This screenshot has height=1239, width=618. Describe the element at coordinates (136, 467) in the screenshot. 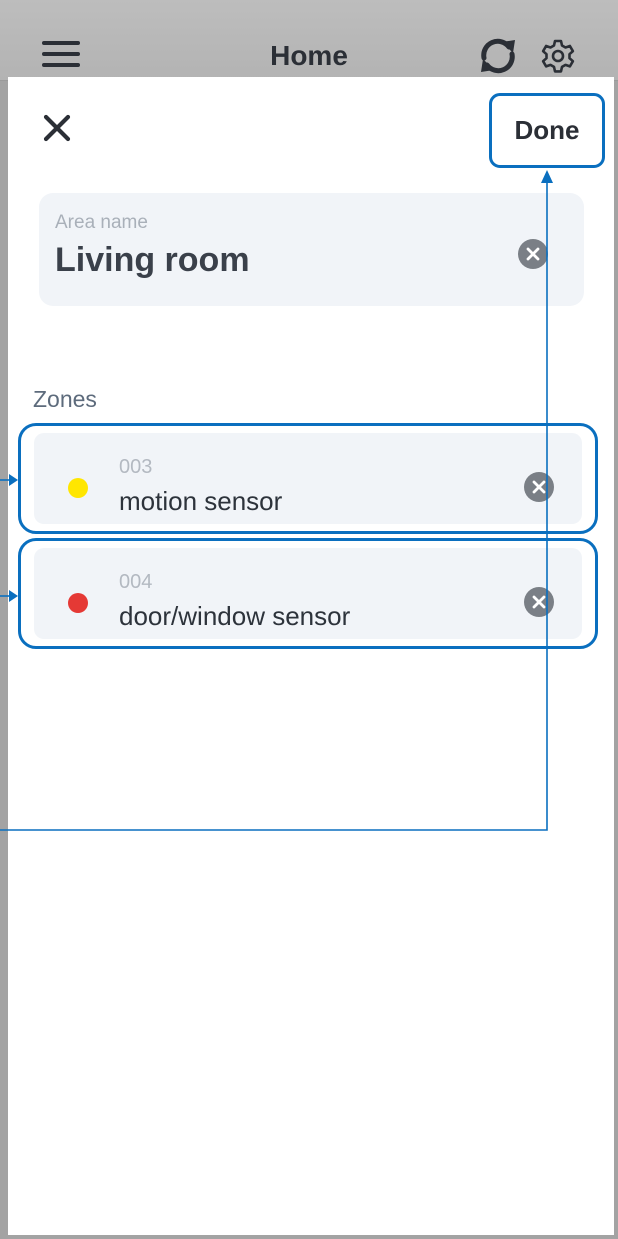

I see `zone-code: 003` at that location.